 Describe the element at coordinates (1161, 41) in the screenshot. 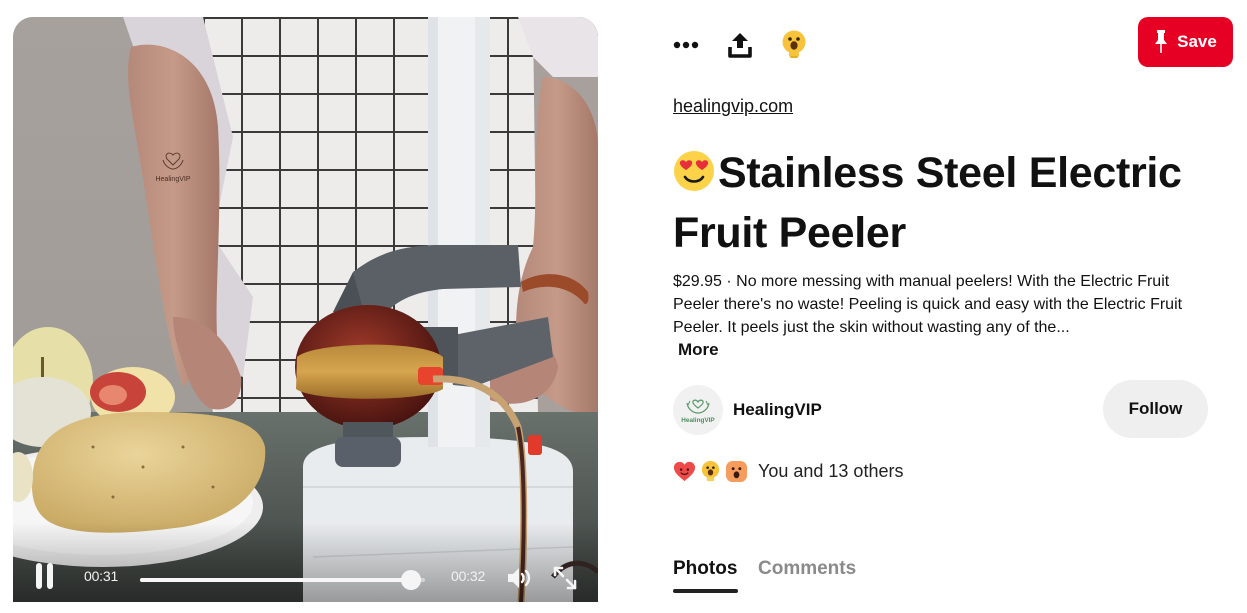

I see `pushpin-icon` at that location.